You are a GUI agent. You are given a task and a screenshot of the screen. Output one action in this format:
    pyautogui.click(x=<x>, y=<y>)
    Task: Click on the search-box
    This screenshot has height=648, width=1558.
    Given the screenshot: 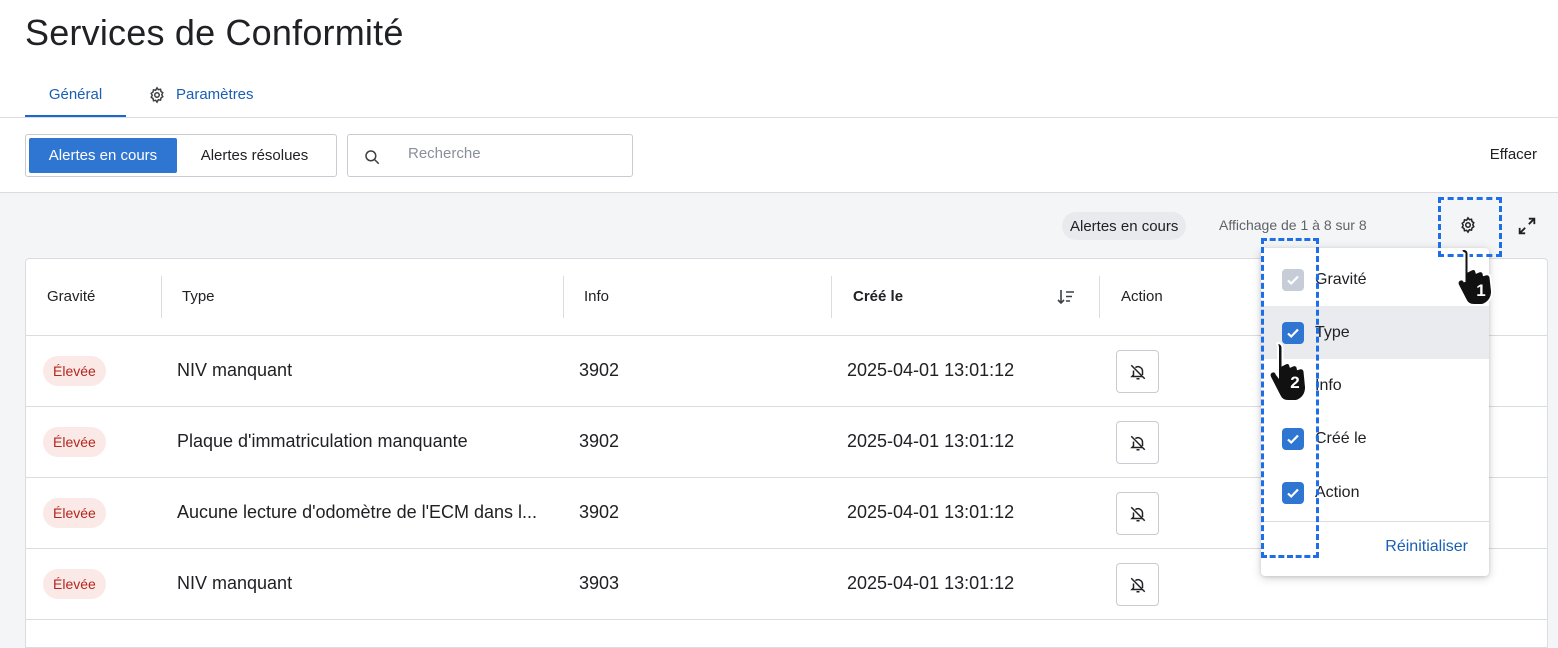 What is the action you would take?
    pyautogui.click(x=490, y=155)
    